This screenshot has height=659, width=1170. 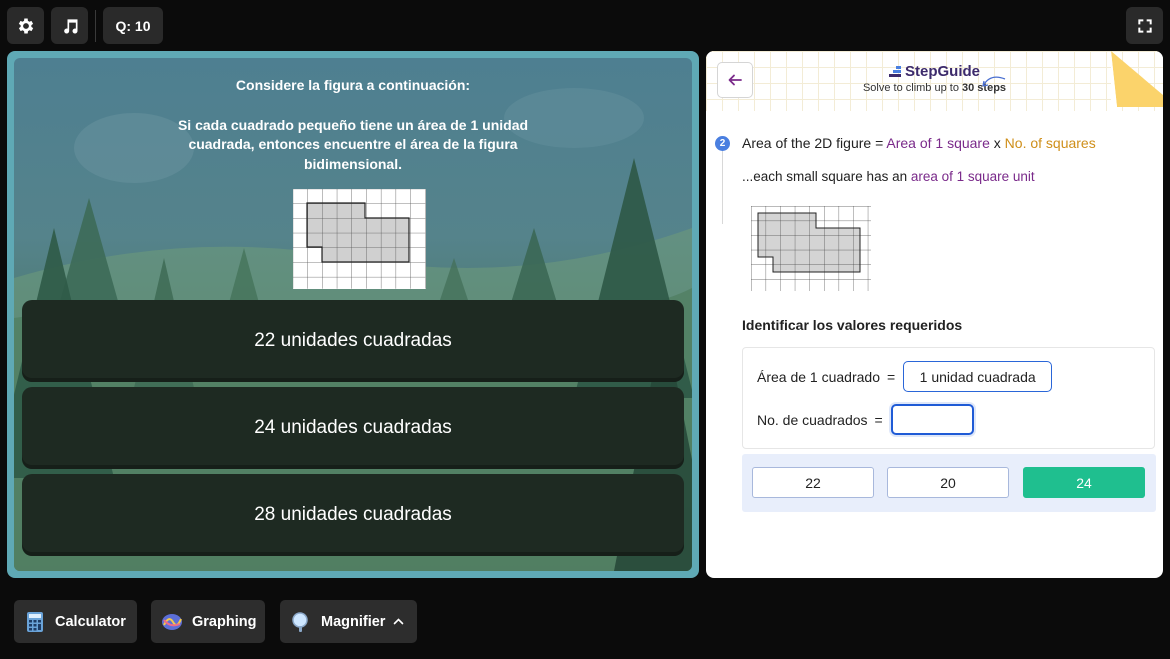 What do you see at coordinates (172, 621) in the screenshot?
I see `graphing-icon` at bounding box center [172, 621].